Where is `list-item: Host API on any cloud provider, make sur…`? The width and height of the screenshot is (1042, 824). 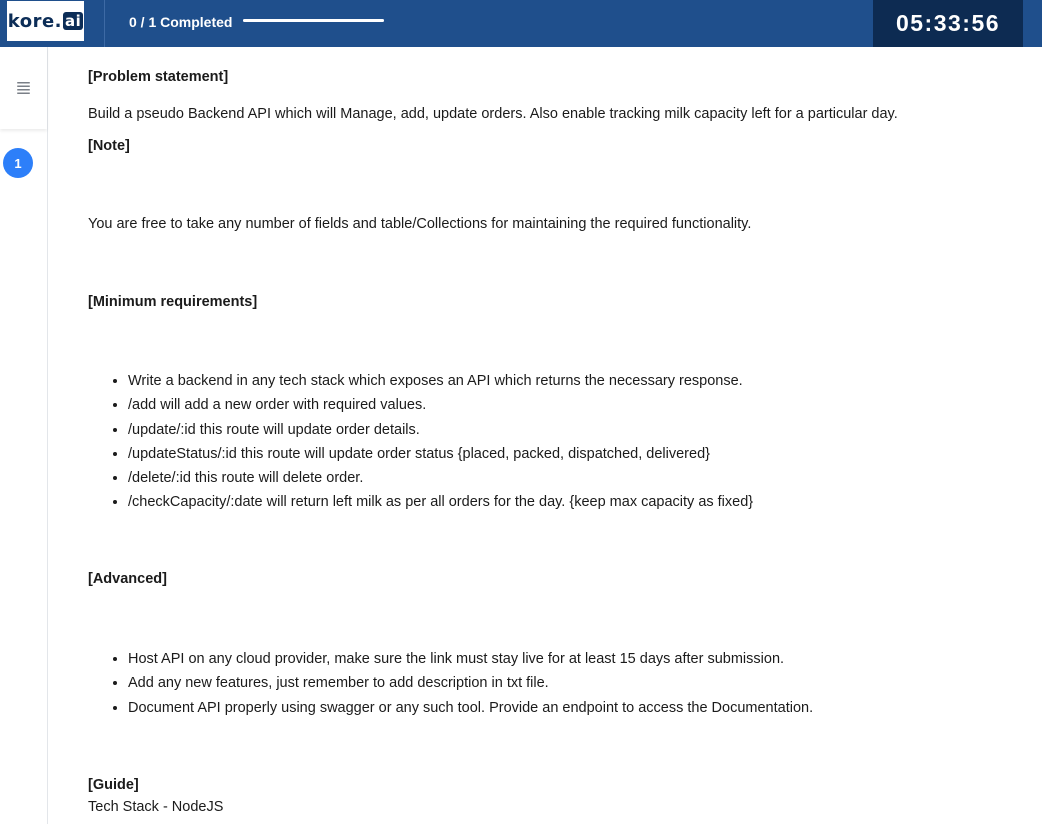
list-item: Host API on any cloud provider, make sur… is located at coordinates (470, 659).